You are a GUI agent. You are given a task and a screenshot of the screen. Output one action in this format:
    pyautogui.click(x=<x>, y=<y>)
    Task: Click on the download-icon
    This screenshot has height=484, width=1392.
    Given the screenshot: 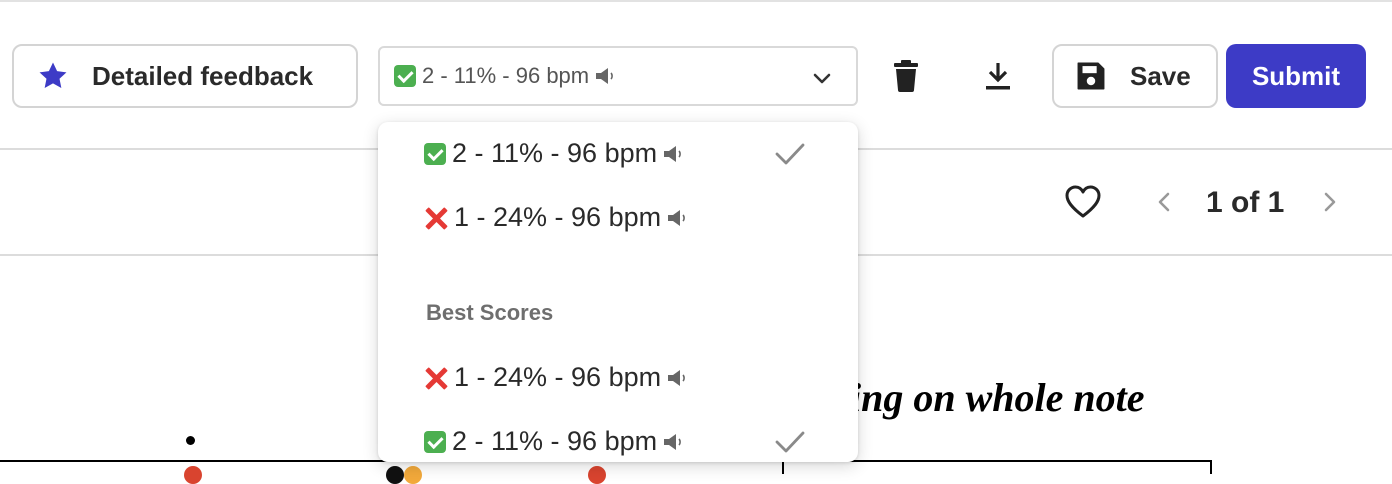 What is the action you would take?
    pyautogui.click(x=998, y=76)
    